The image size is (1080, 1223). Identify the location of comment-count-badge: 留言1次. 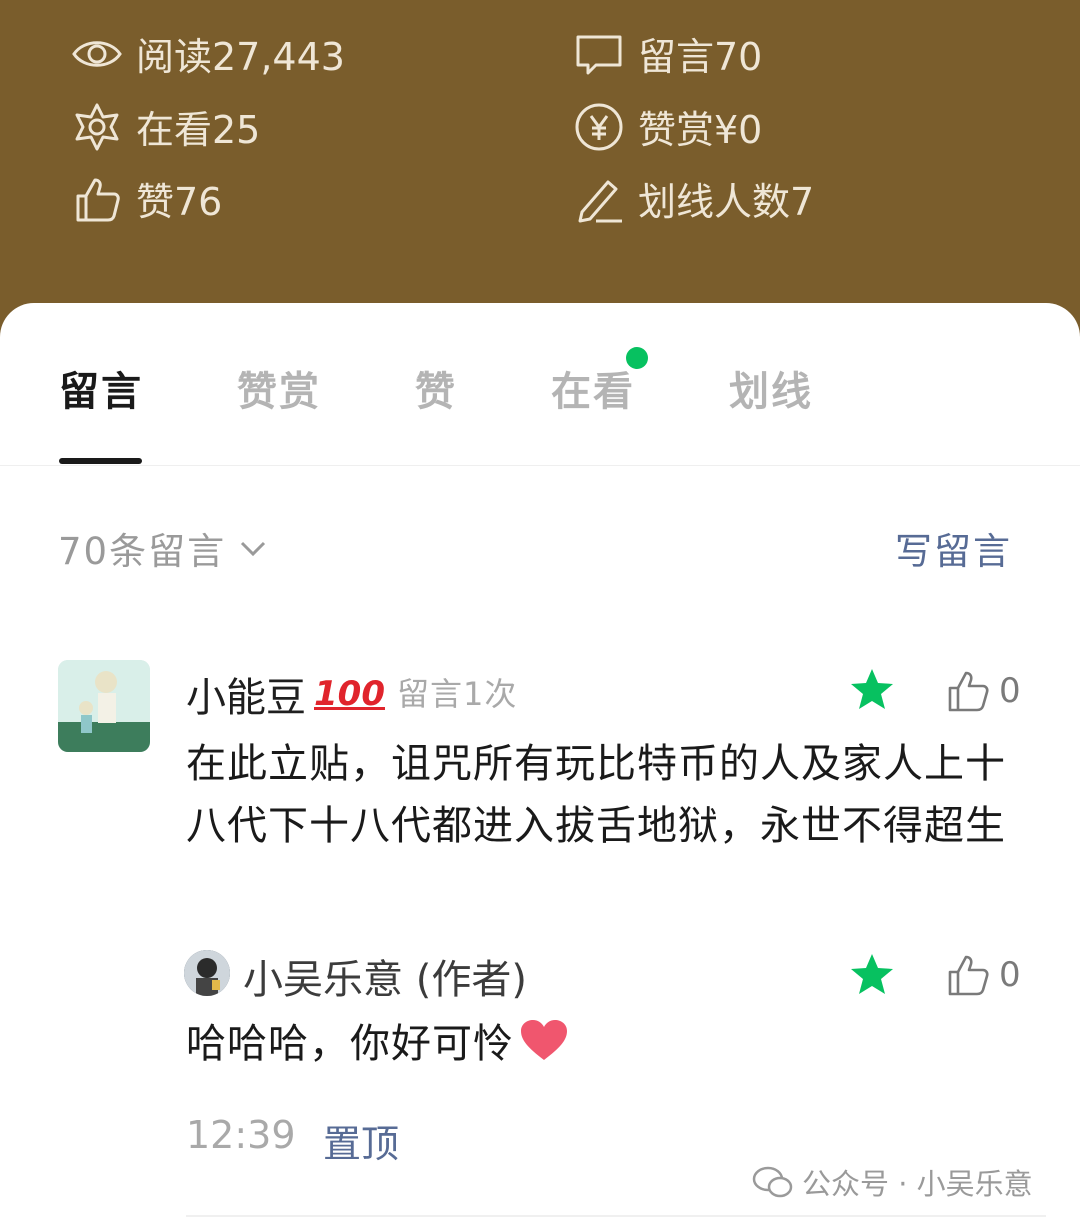
(457, 694).